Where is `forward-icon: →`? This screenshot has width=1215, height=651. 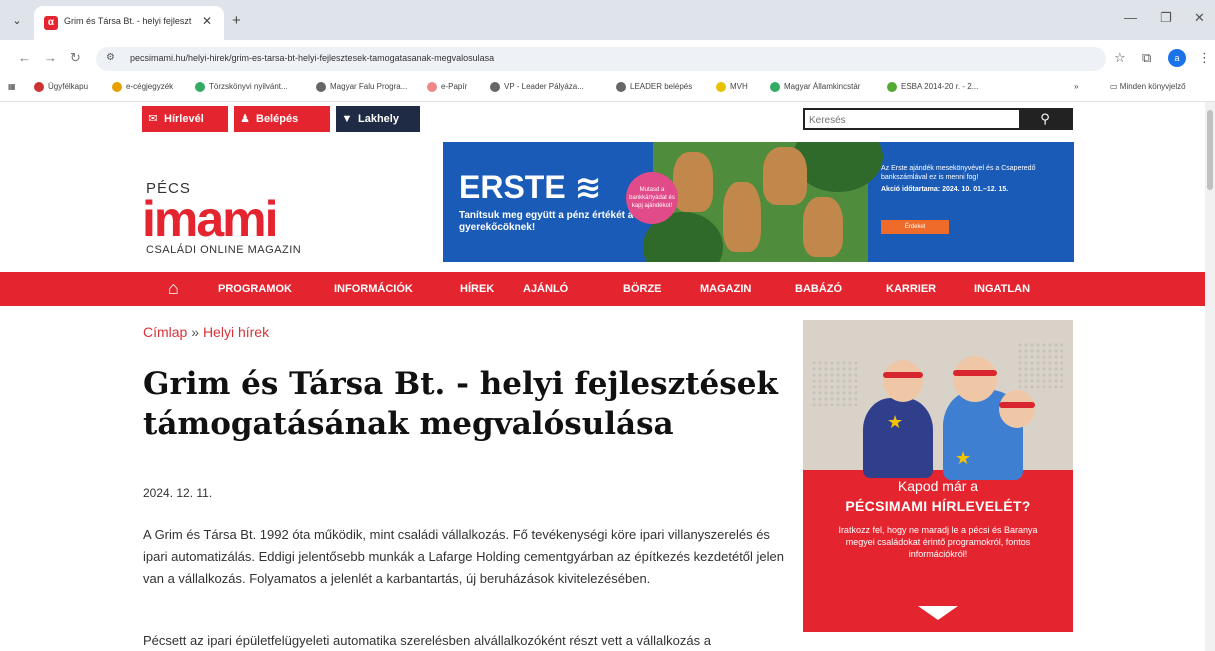
forward-icon: → is located at coordinates (50, 57).